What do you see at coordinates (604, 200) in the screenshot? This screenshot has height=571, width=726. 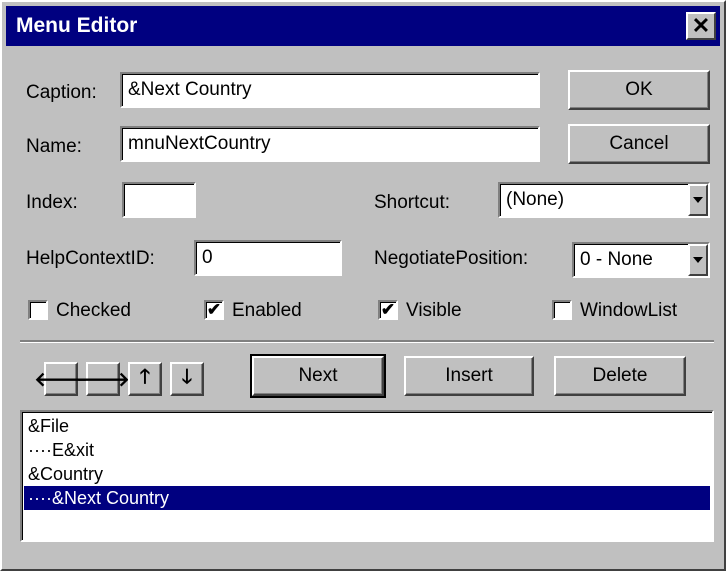 I see `shortcut-select: (None)` at bounding box center [604, 200].